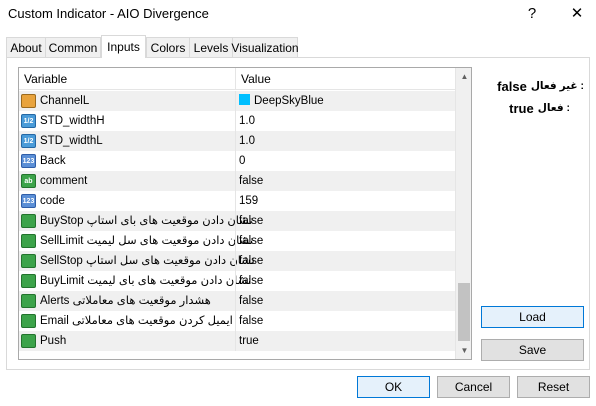  I want to click on tab-label: About, so click(26, 47).